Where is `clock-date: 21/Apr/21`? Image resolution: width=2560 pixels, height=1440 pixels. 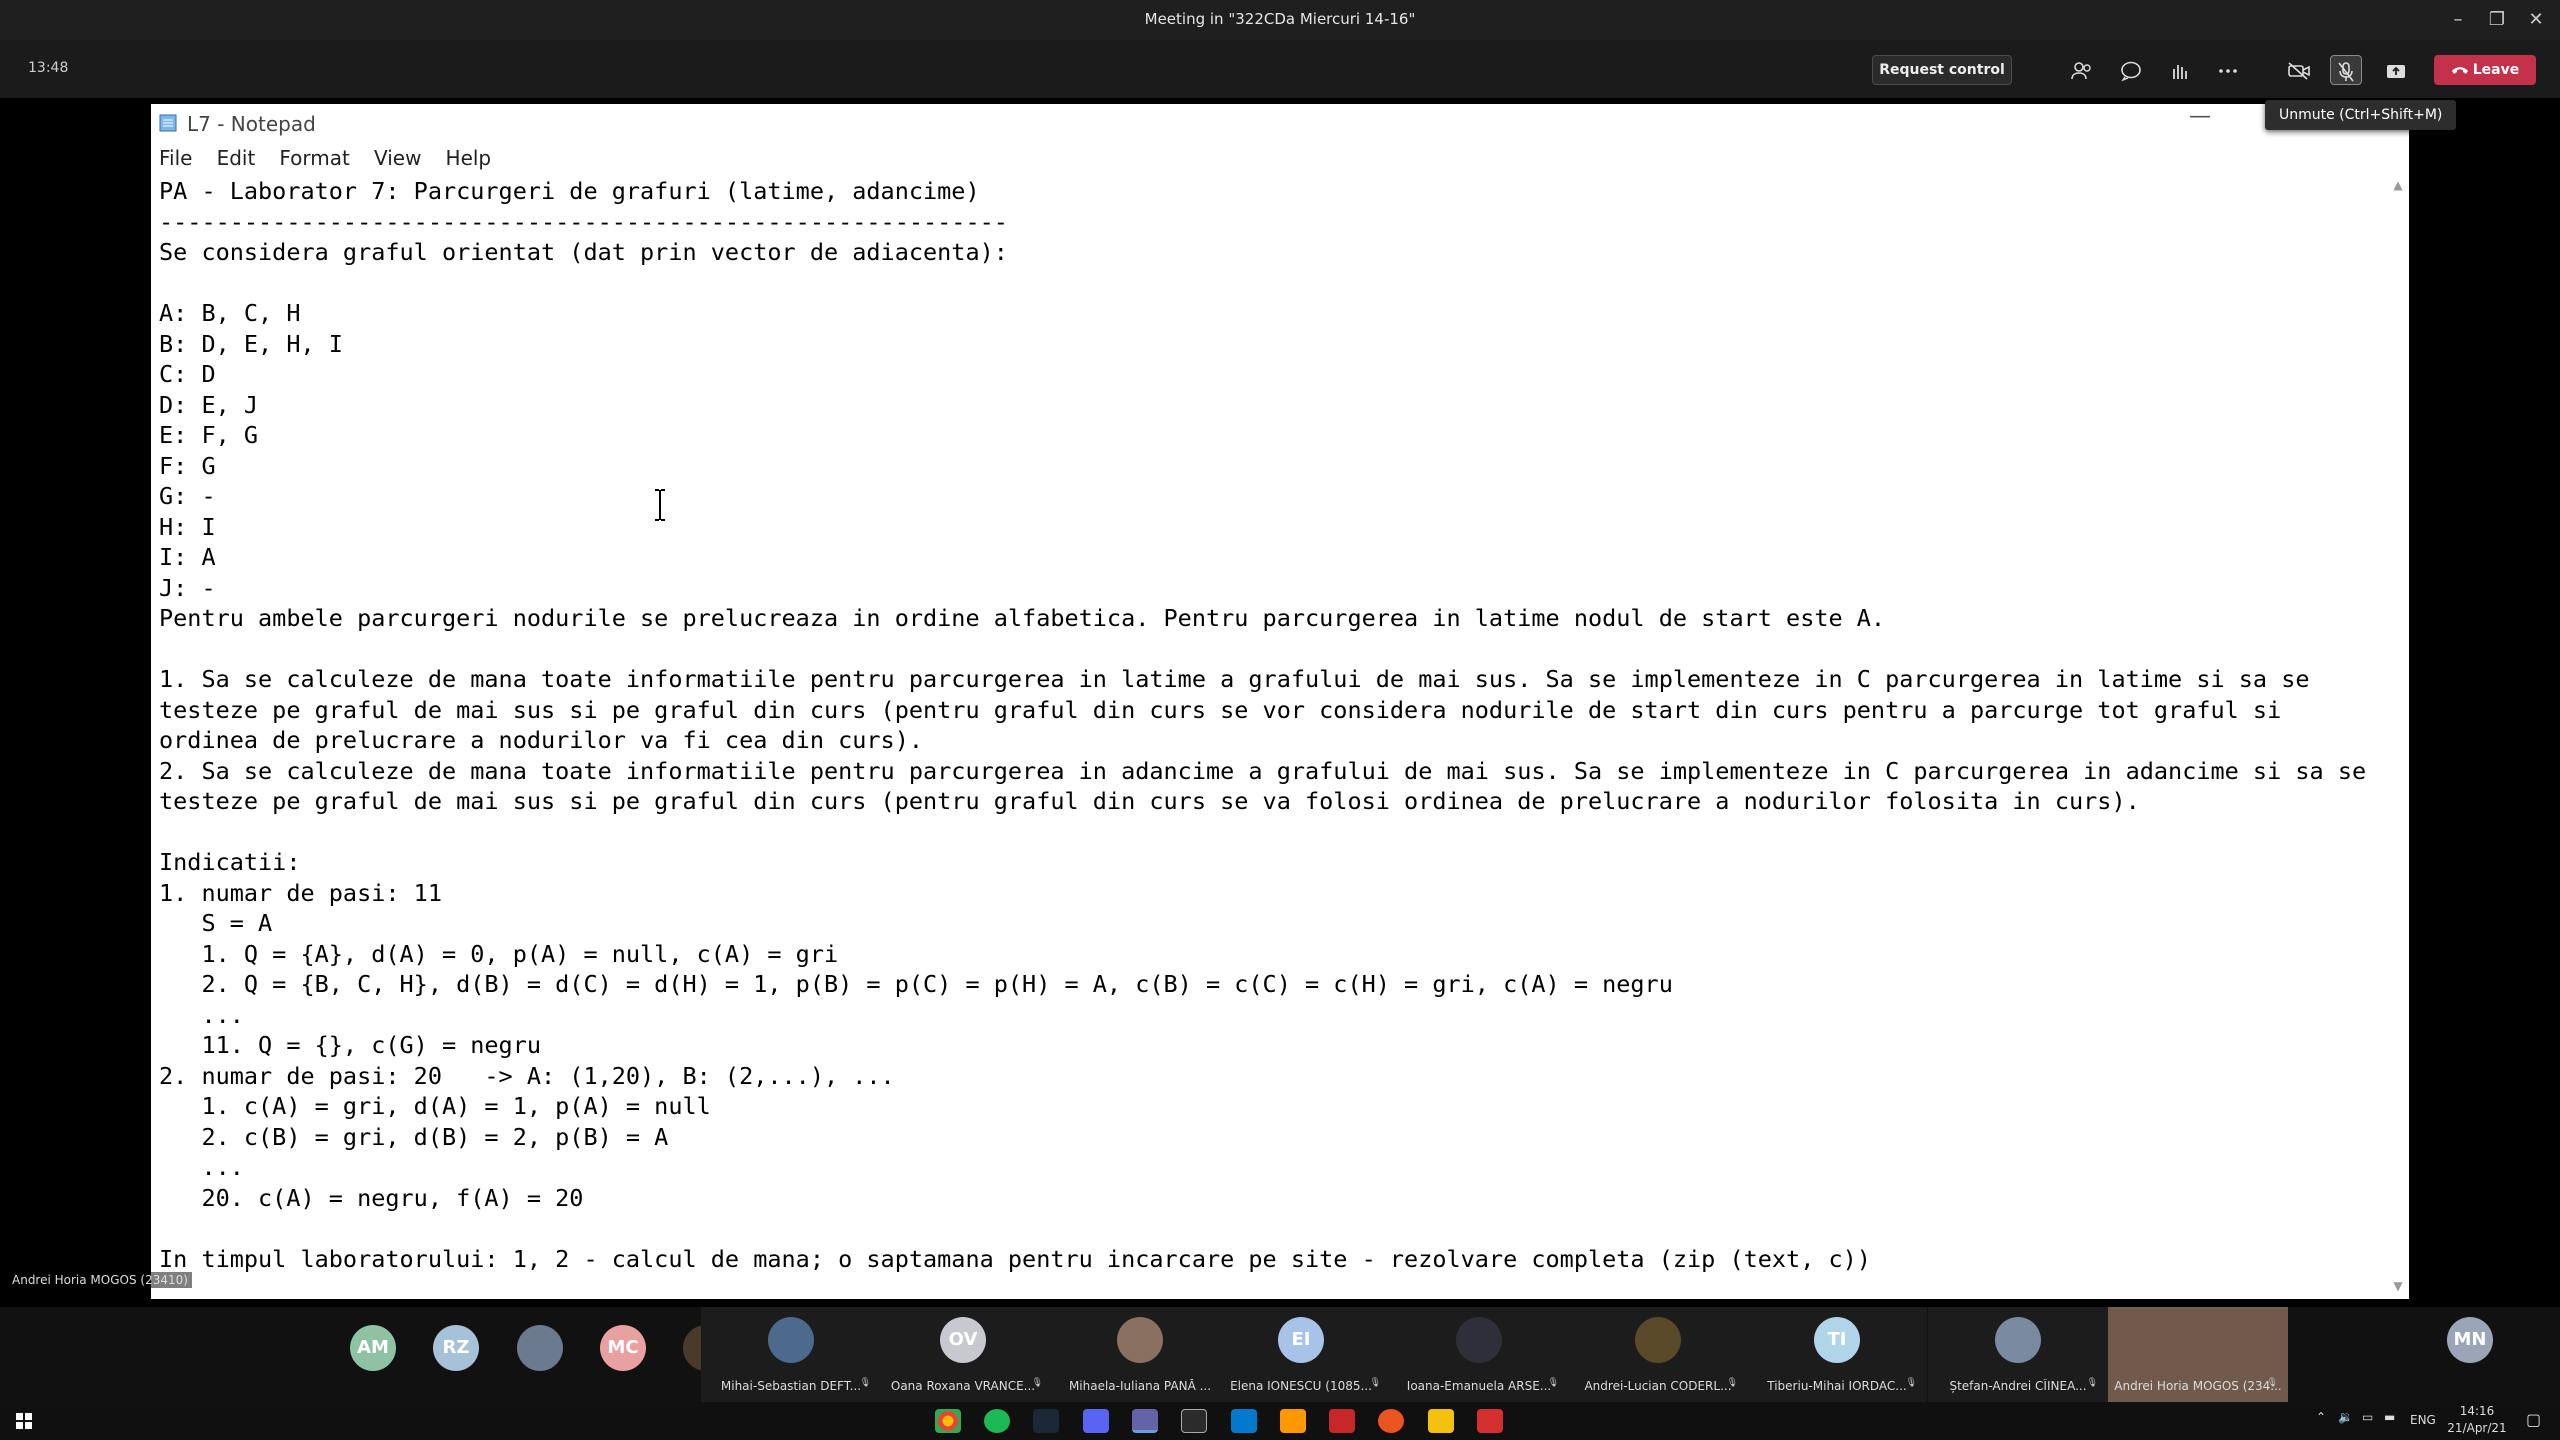
clock-date: 21/Apr/21 is located at coordinates (2477, 1428).